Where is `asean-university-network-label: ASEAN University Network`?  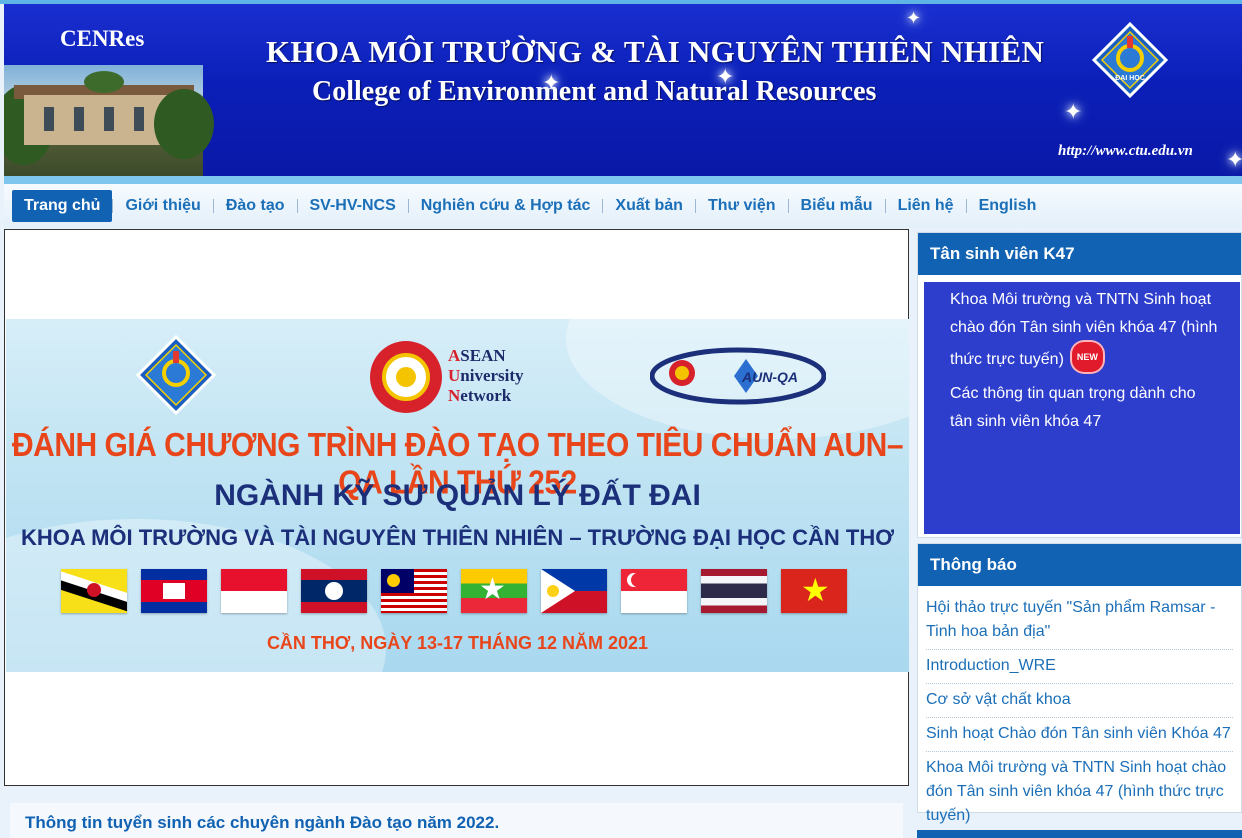
asean-university-network-label: ASEAN University Network is located at coordinates (486, 375).